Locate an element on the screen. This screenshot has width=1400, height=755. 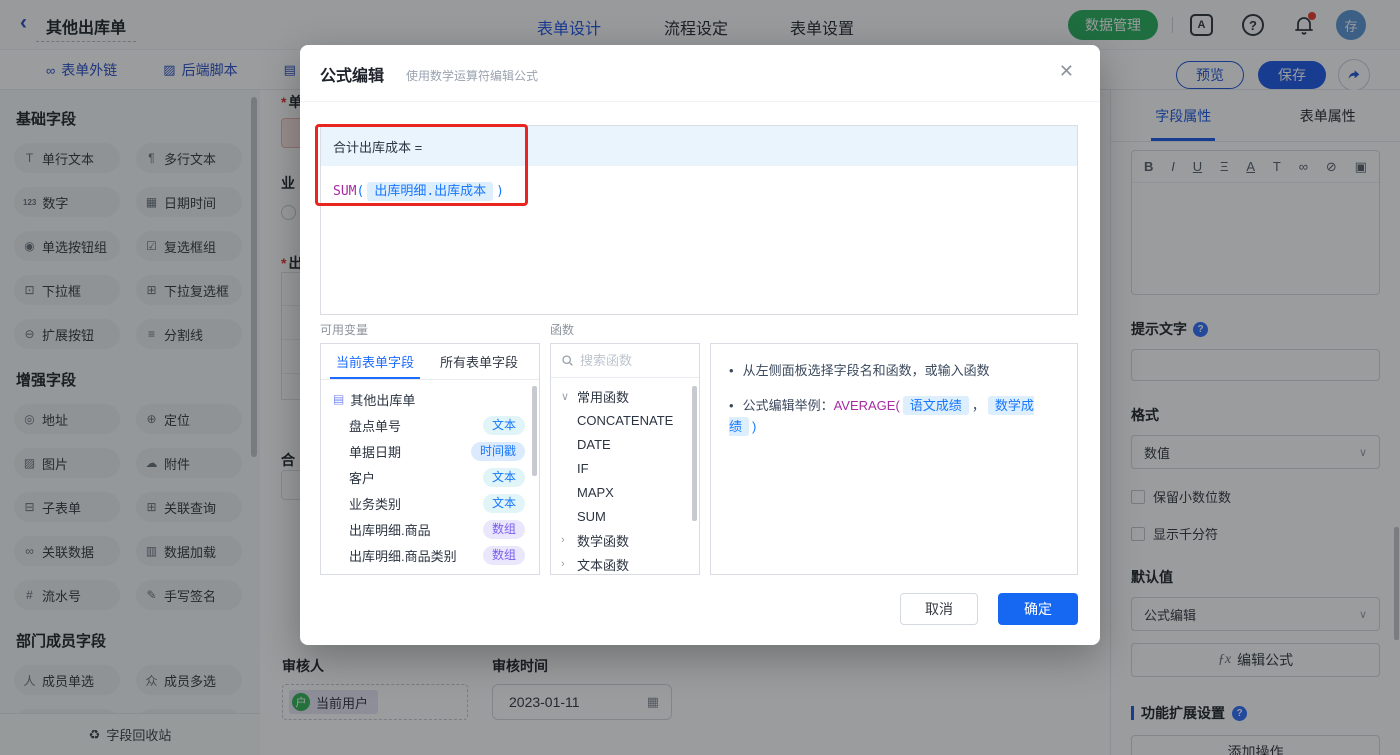
modal-subtitle: 使用数学运算符编辑公式 is located at coordinates (472, 76).